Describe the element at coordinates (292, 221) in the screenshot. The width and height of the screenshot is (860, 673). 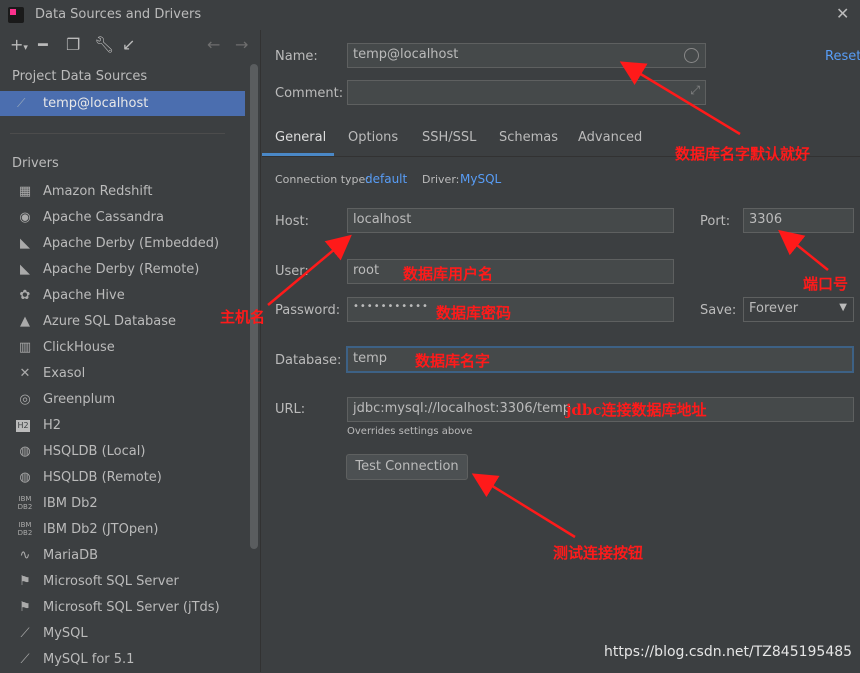
I see `host-label: Host:` at that location.